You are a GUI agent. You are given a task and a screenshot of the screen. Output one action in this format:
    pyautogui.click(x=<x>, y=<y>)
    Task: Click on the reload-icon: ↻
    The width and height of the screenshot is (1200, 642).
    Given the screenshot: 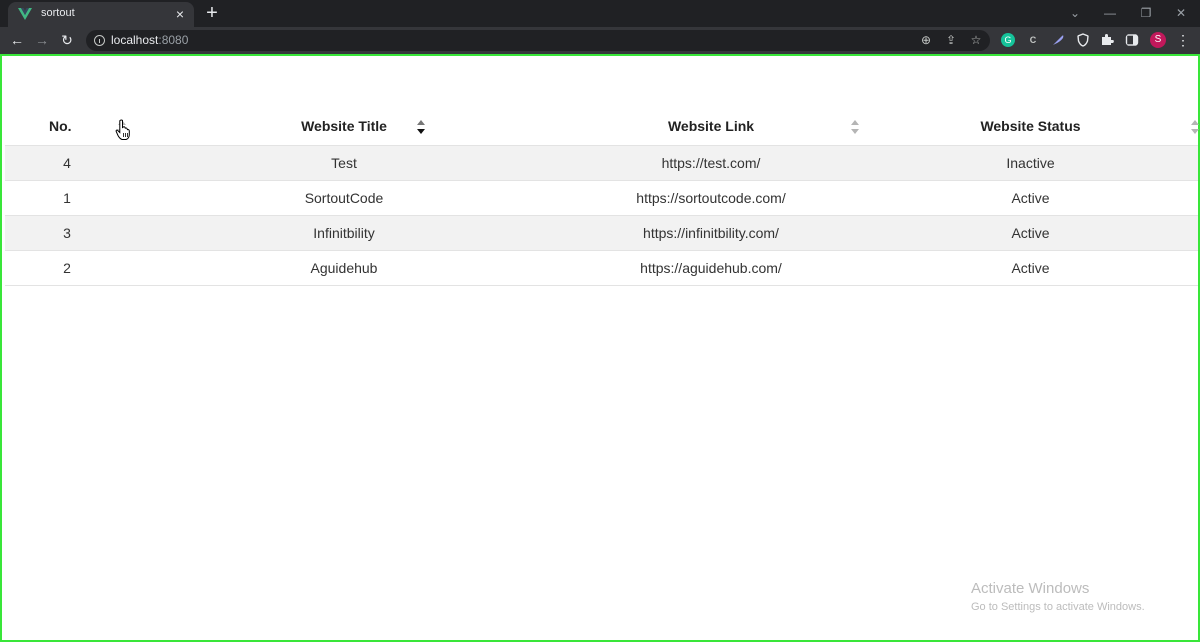 What is the action you would take?
    pyautogui.click(x=67, y=40)
    